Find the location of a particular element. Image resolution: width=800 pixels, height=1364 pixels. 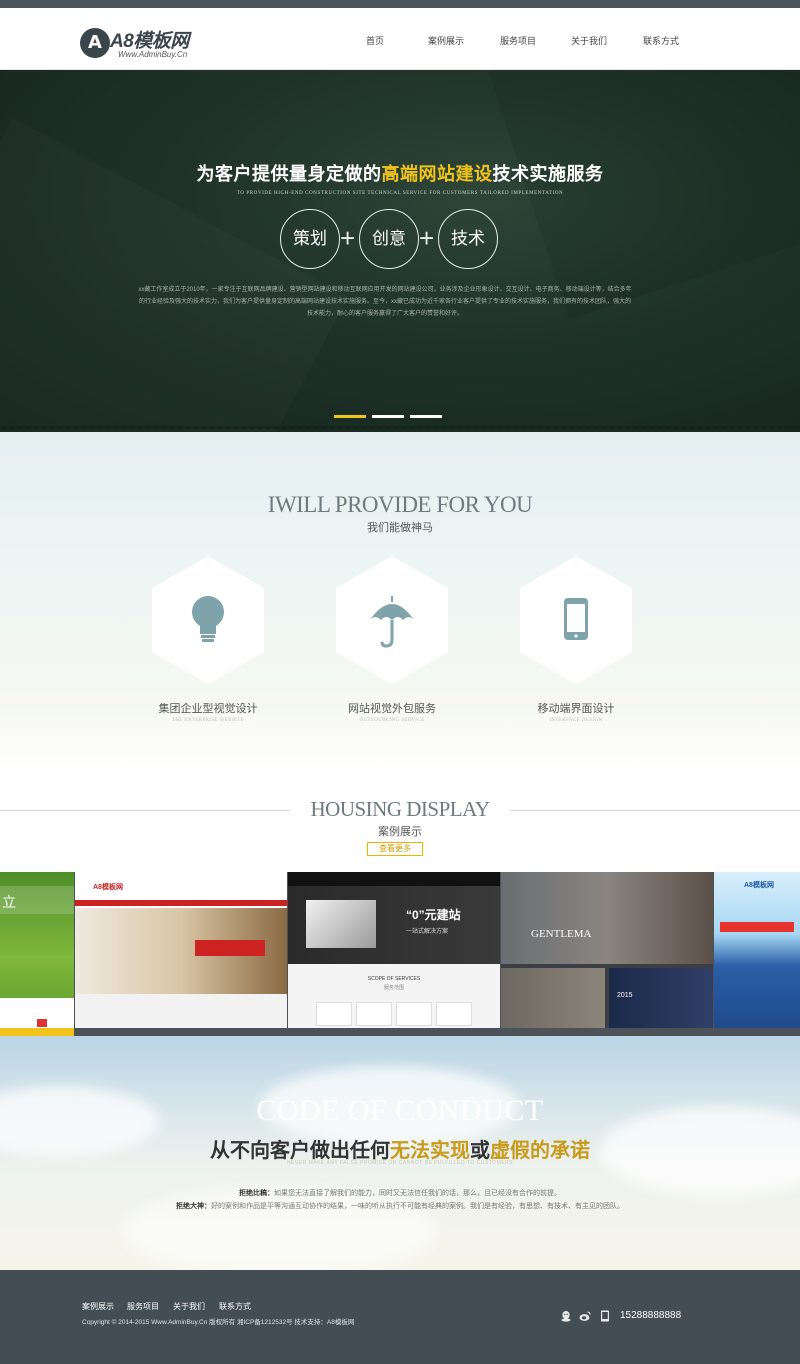

hero-circle-creative: 创意 is located at coordinates (389, 239).